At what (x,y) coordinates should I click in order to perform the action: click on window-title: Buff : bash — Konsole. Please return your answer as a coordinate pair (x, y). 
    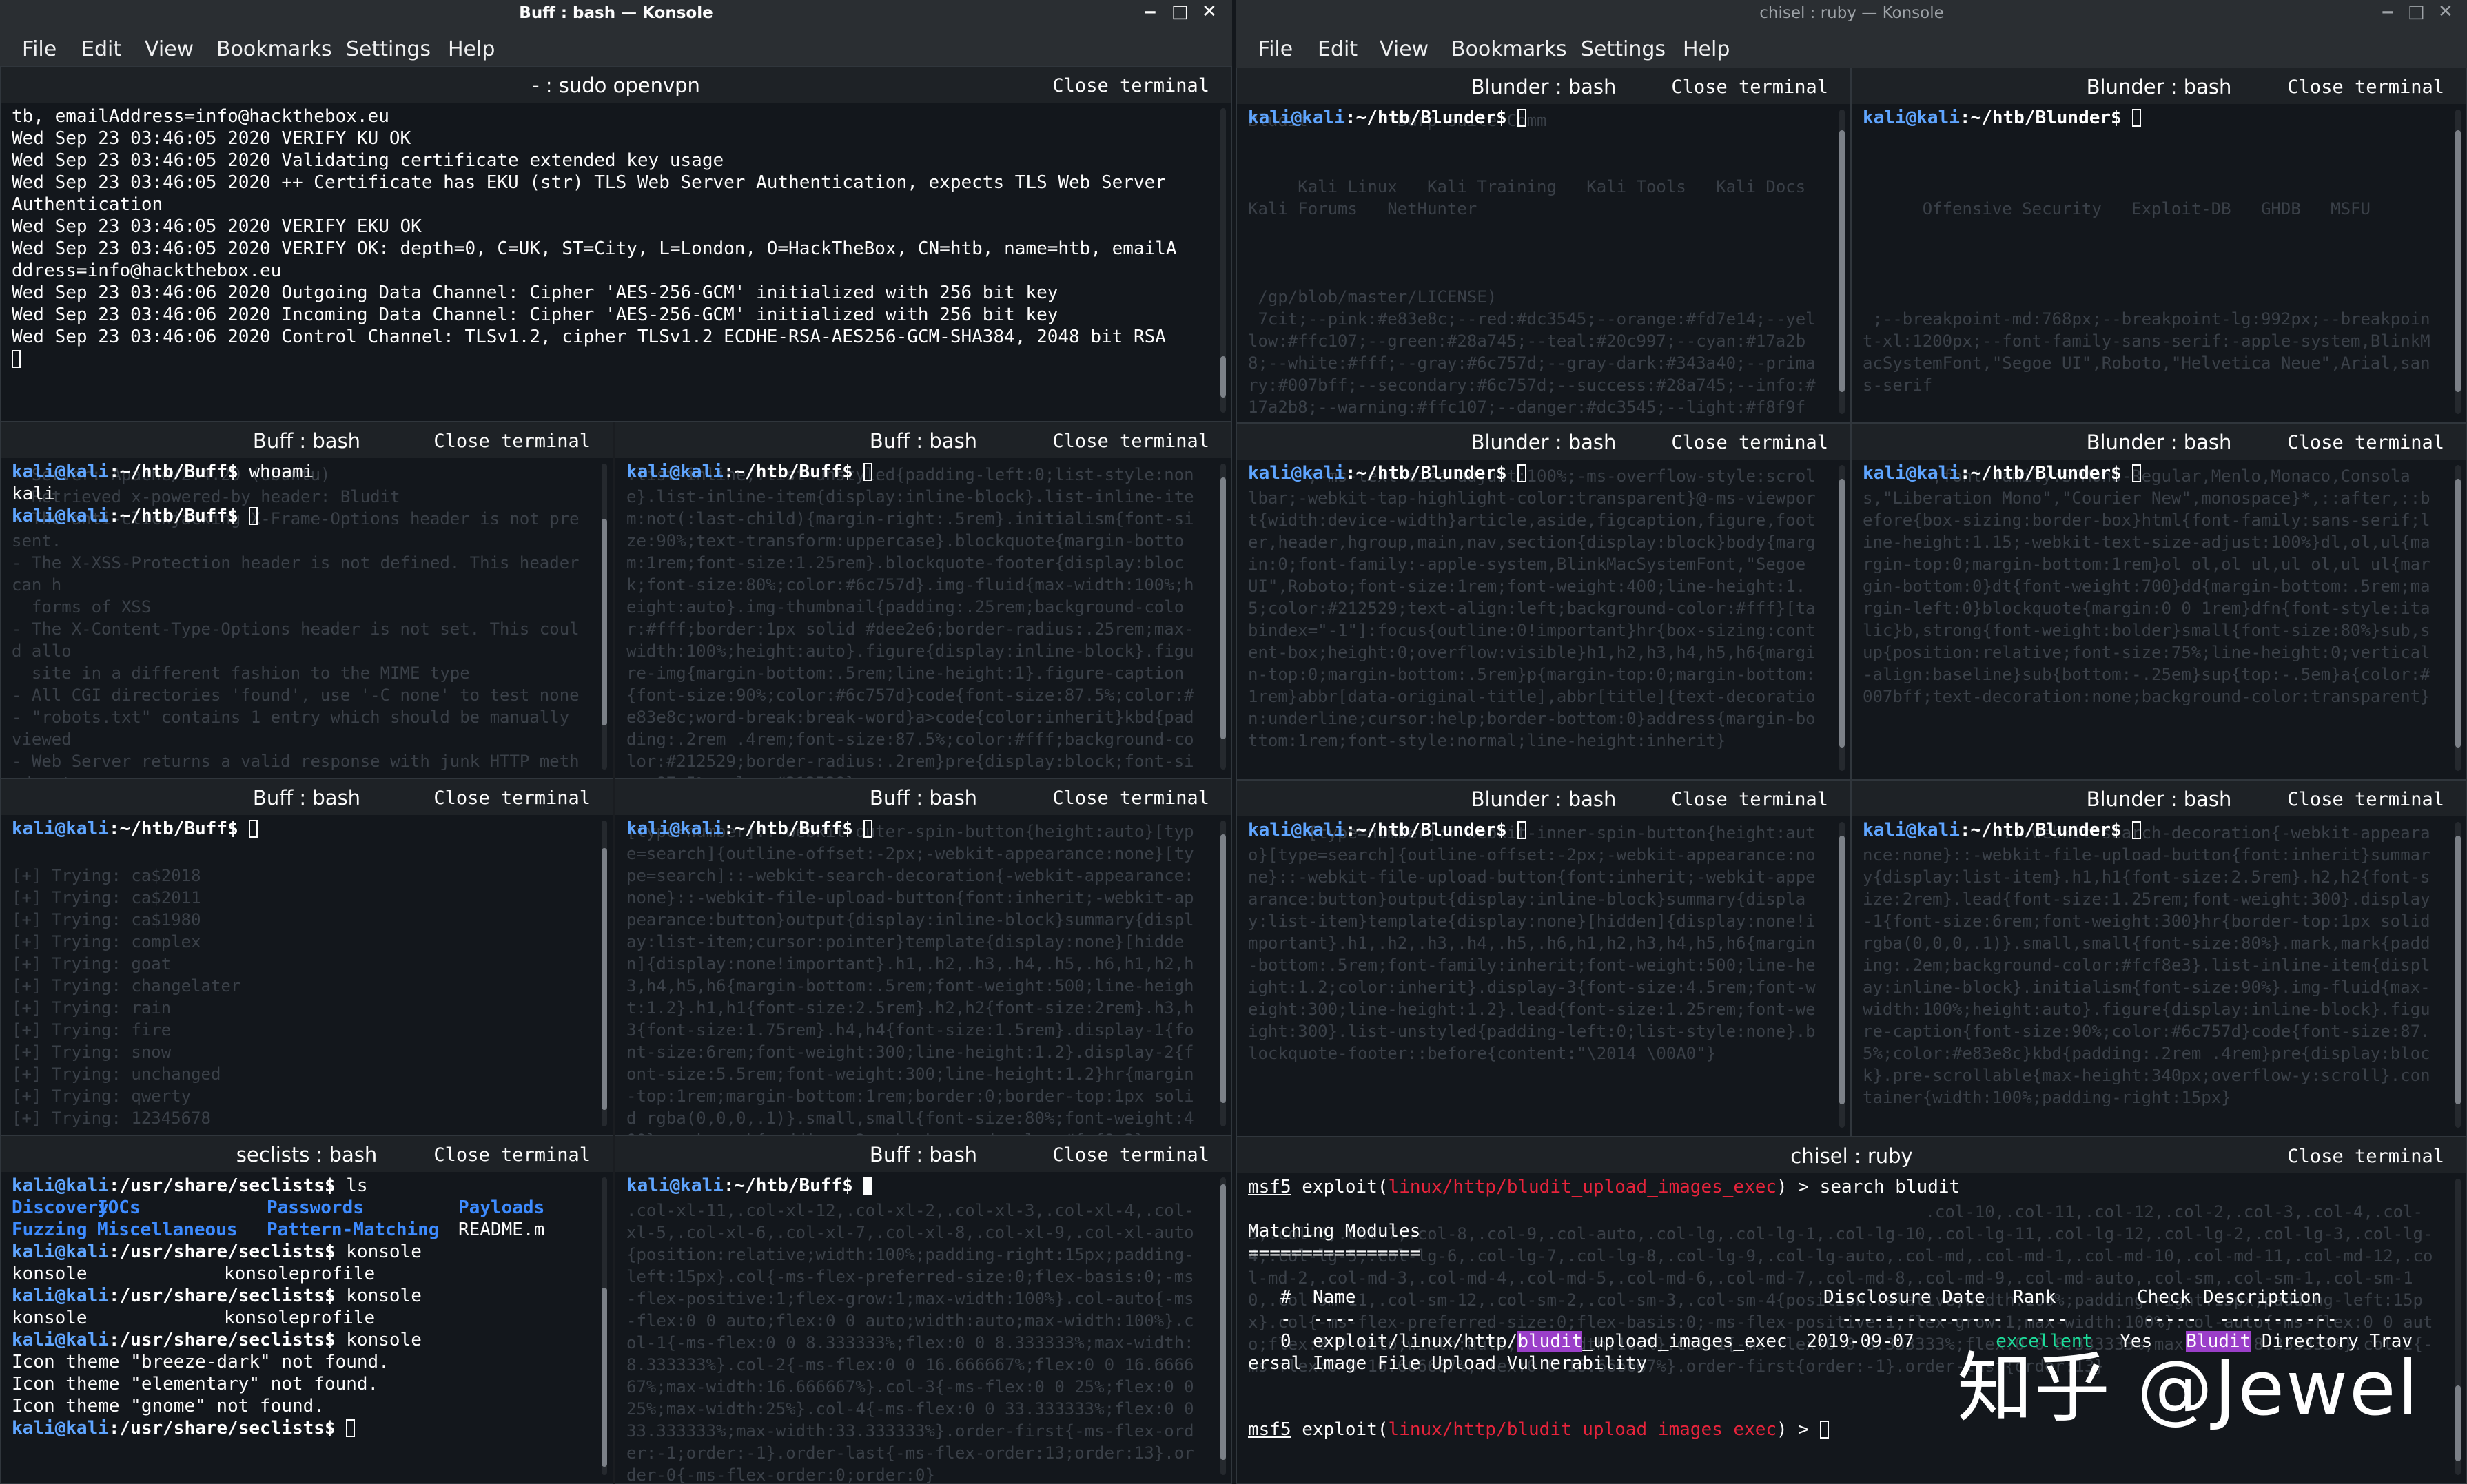
    Looking at the image, I should click on (616, 13).